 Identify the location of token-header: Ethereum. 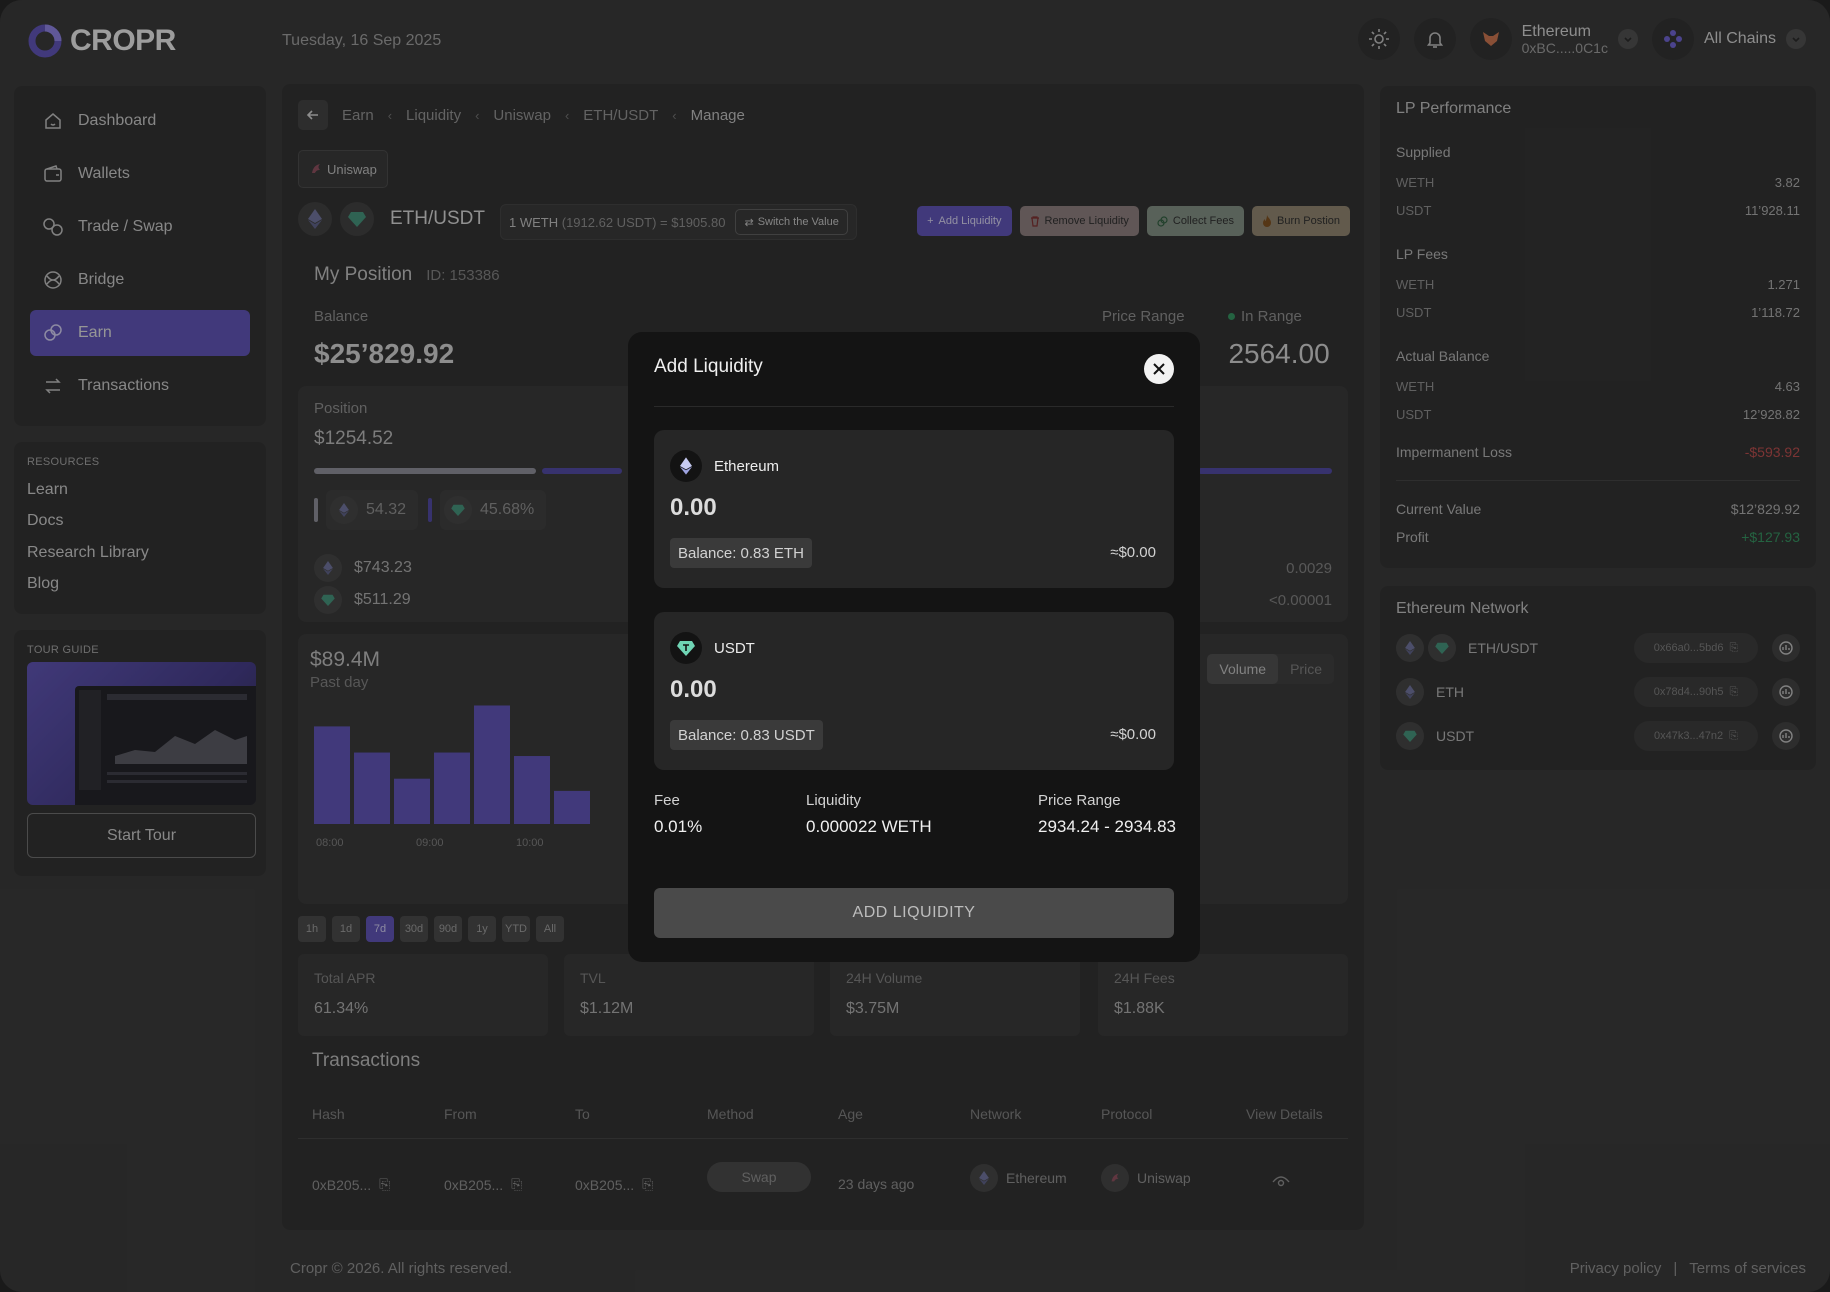
(724, 466).